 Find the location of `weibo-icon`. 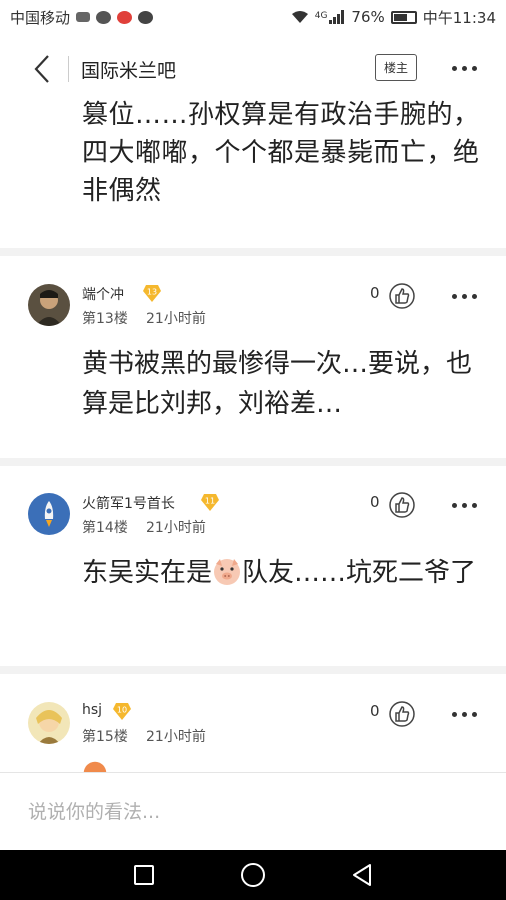

weibo-icon is located at coordinates (125, 17).